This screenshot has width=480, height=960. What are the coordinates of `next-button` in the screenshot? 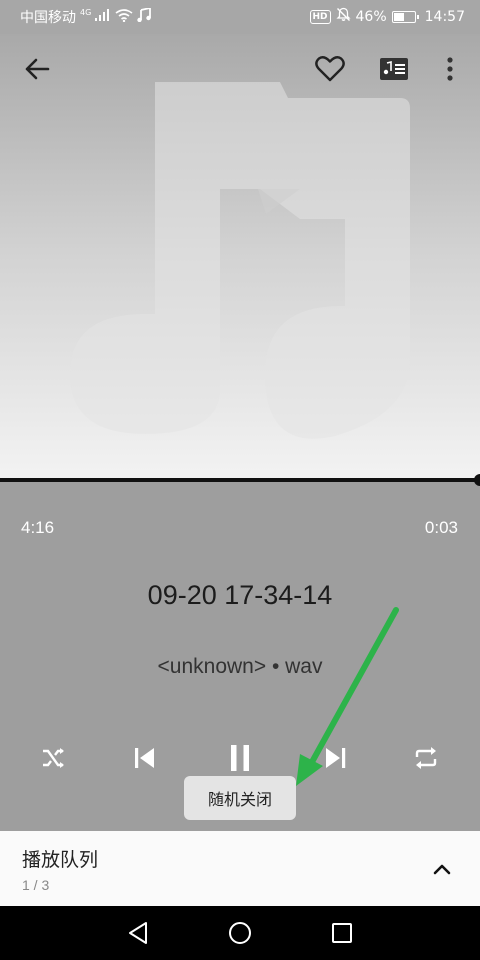 It's located at (336, 758).